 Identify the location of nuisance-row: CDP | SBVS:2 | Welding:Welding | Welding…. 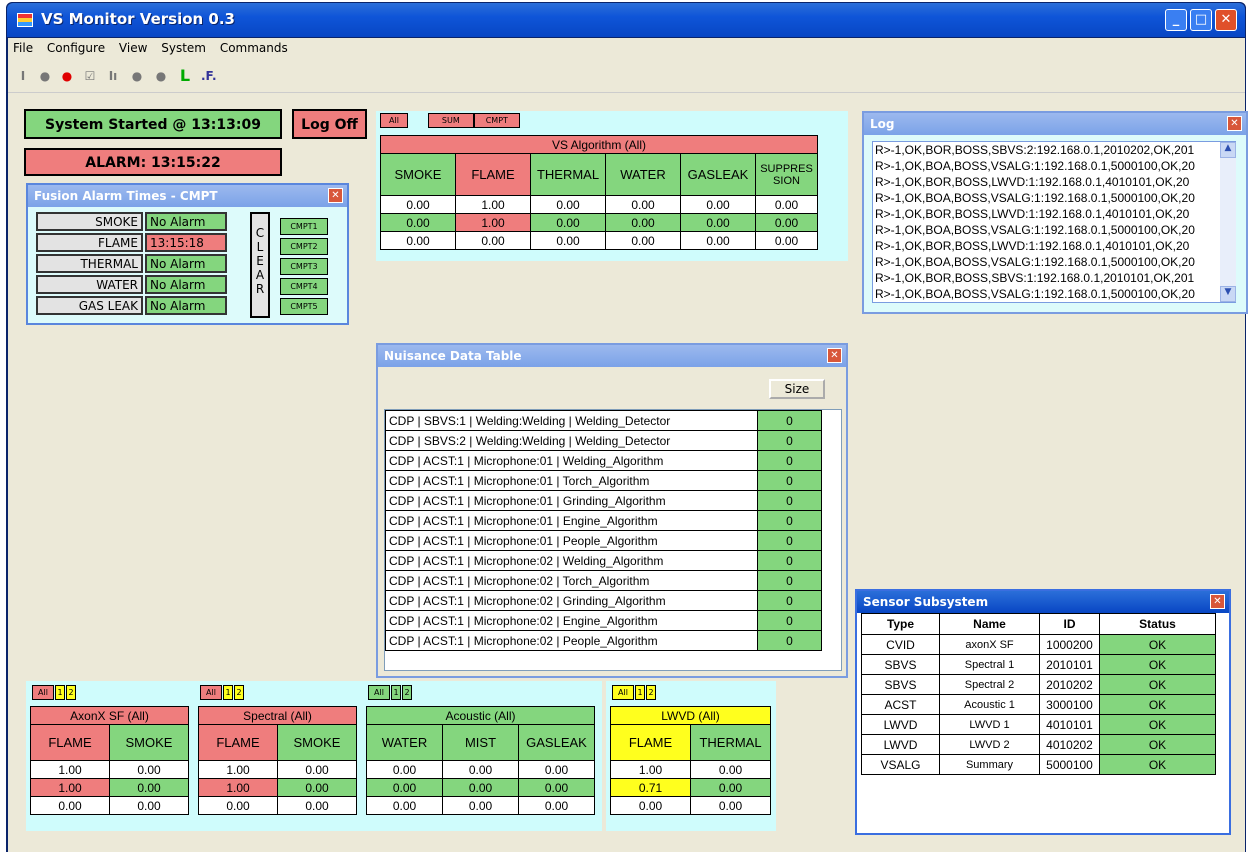
(603, 440).